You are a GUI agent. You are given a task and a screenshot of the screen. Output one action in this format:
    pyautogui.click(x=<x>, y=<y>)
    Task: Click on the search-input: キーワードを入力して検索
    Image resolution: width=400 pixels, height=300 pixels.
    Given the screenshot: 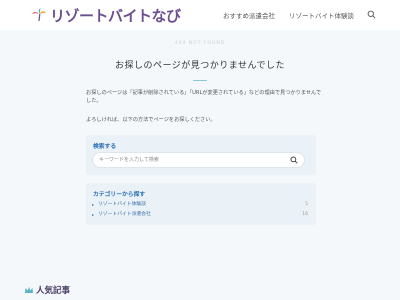 What is the action you would take?
    pyautogui.click(x=198, y=160)
    